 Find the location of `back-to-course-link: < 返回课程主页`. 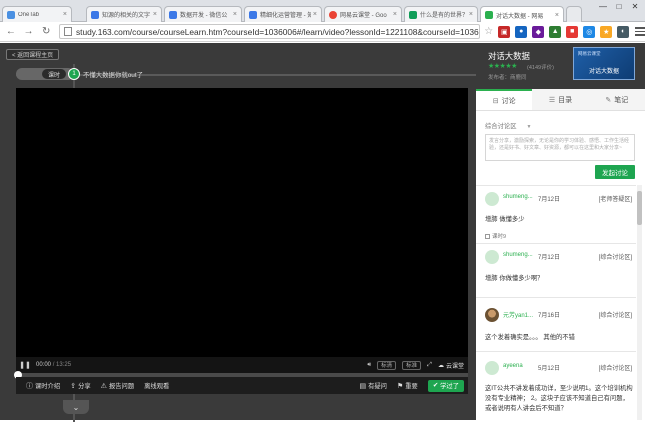

back-to-course-link: < 返回课程主页 is located at coordinates (33, 54).